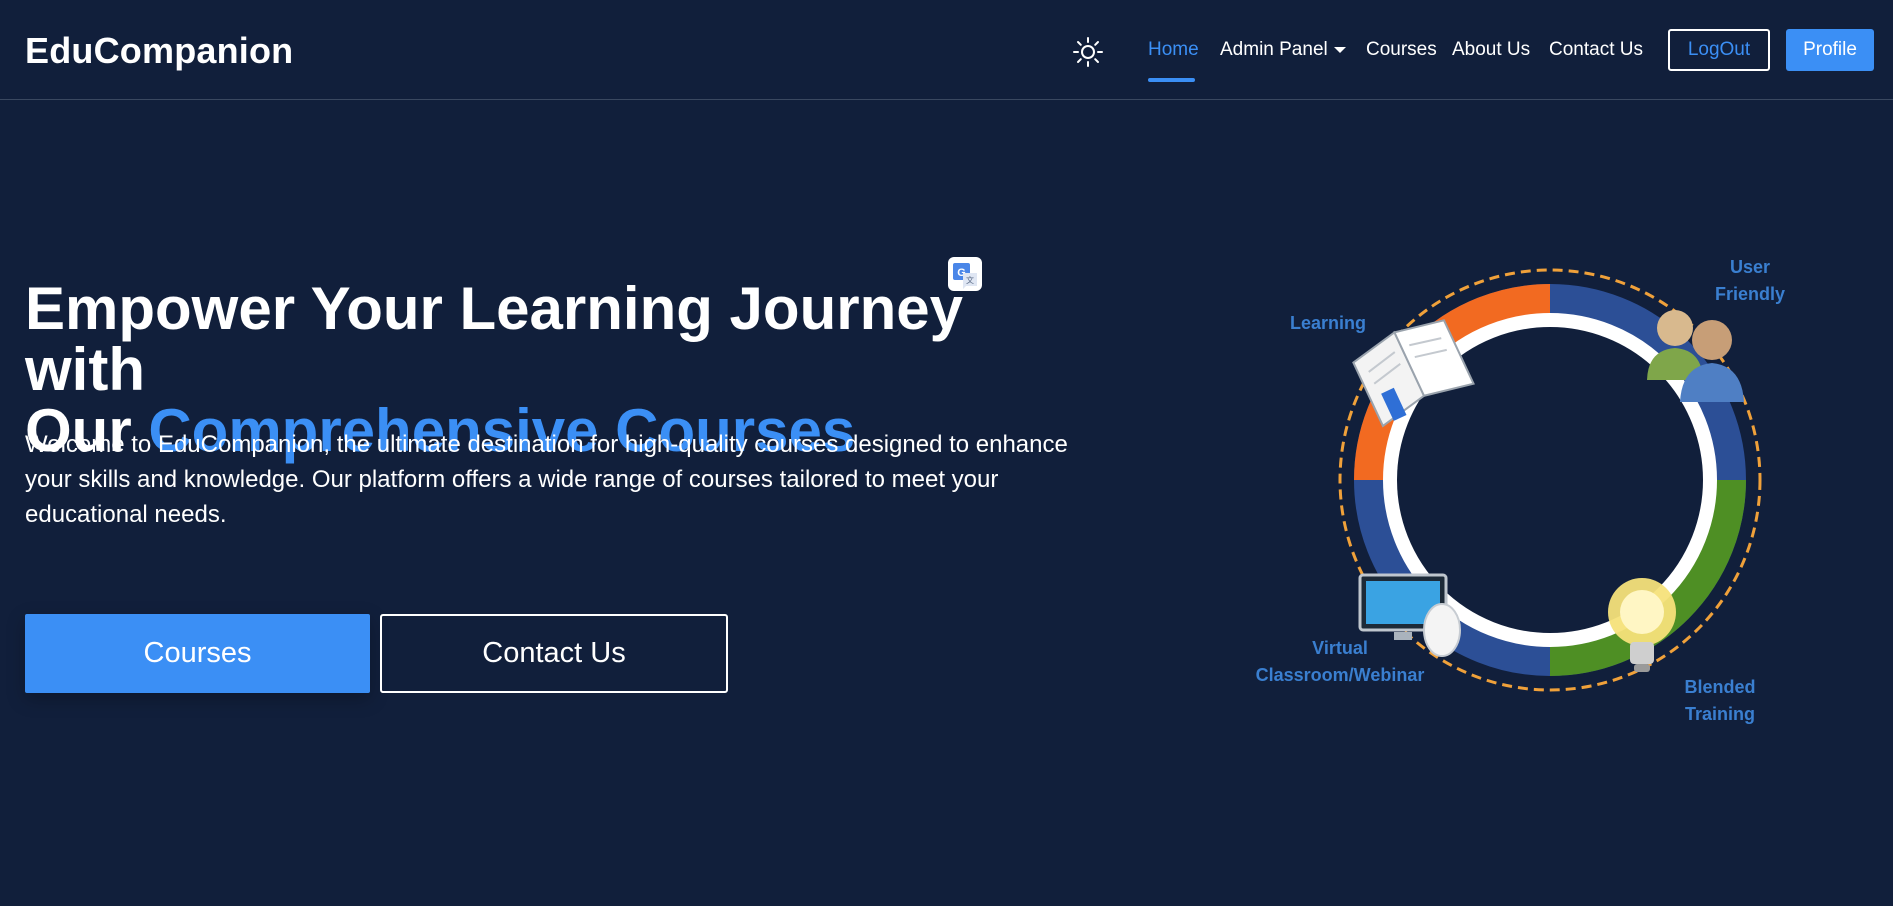 This screenshot has height=906, width=1893. I want to click on courses-button: Courses, so click(197, 653).